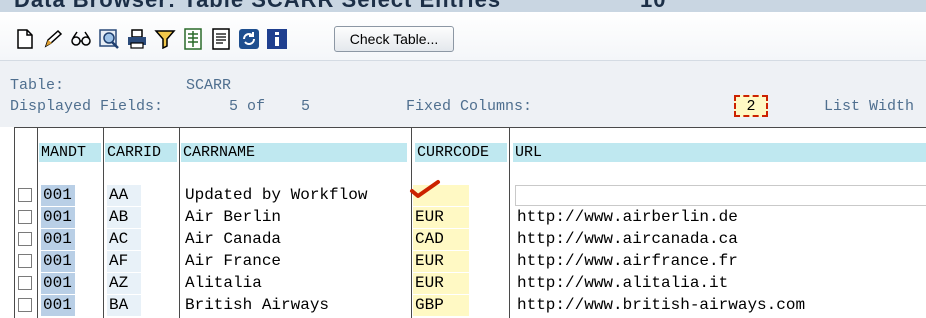  What do you see at coordinates (81, 39) in the screenshot?
I see `display-glasses-icon` at bounding box center [81, 39].